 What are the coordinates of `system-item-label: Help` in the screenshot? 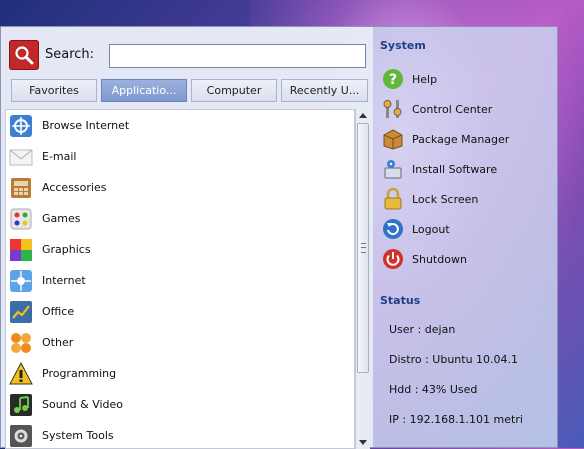 It's located at (425, 79).